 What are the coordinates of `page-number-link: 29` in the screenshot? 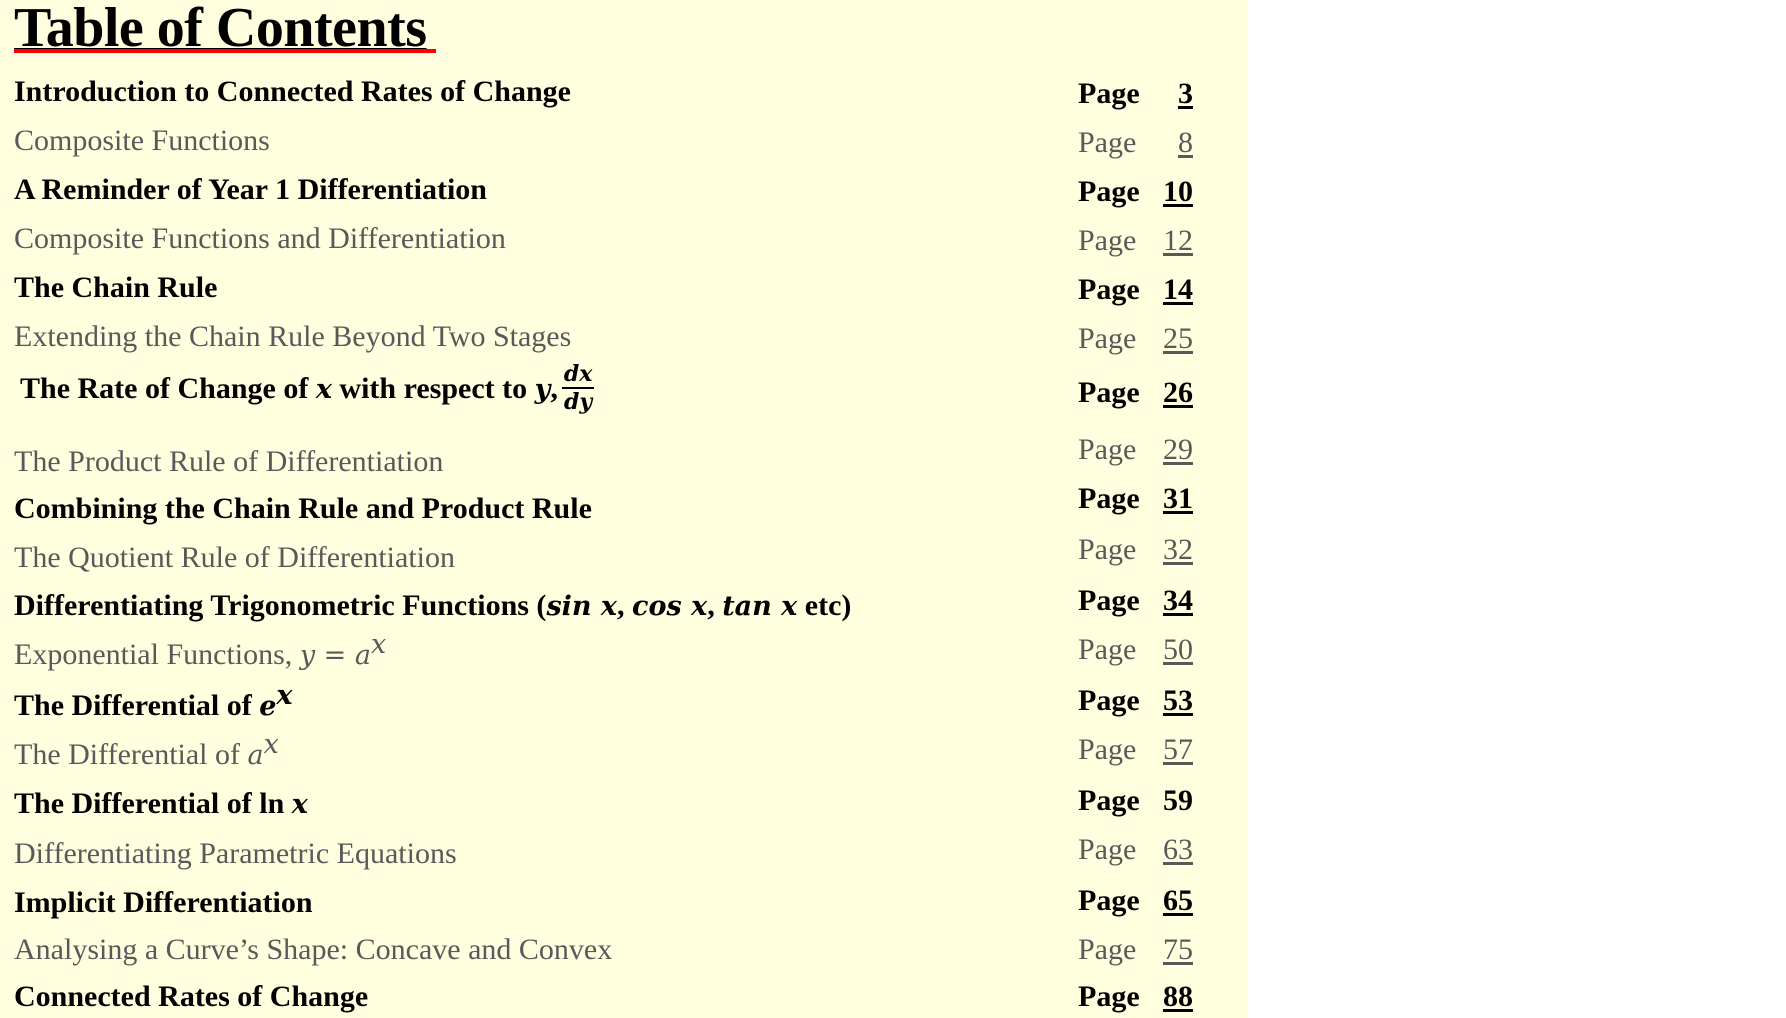 It's located at (1178, 450).